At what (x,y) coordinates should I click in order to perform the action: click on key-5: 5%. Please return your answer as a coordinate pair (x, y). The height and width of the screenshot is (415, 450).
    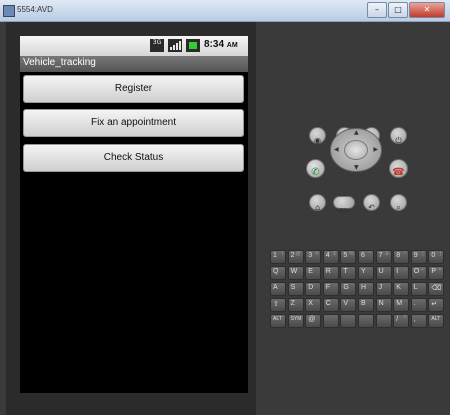
    Looking at the image, I should click on (348, 257).